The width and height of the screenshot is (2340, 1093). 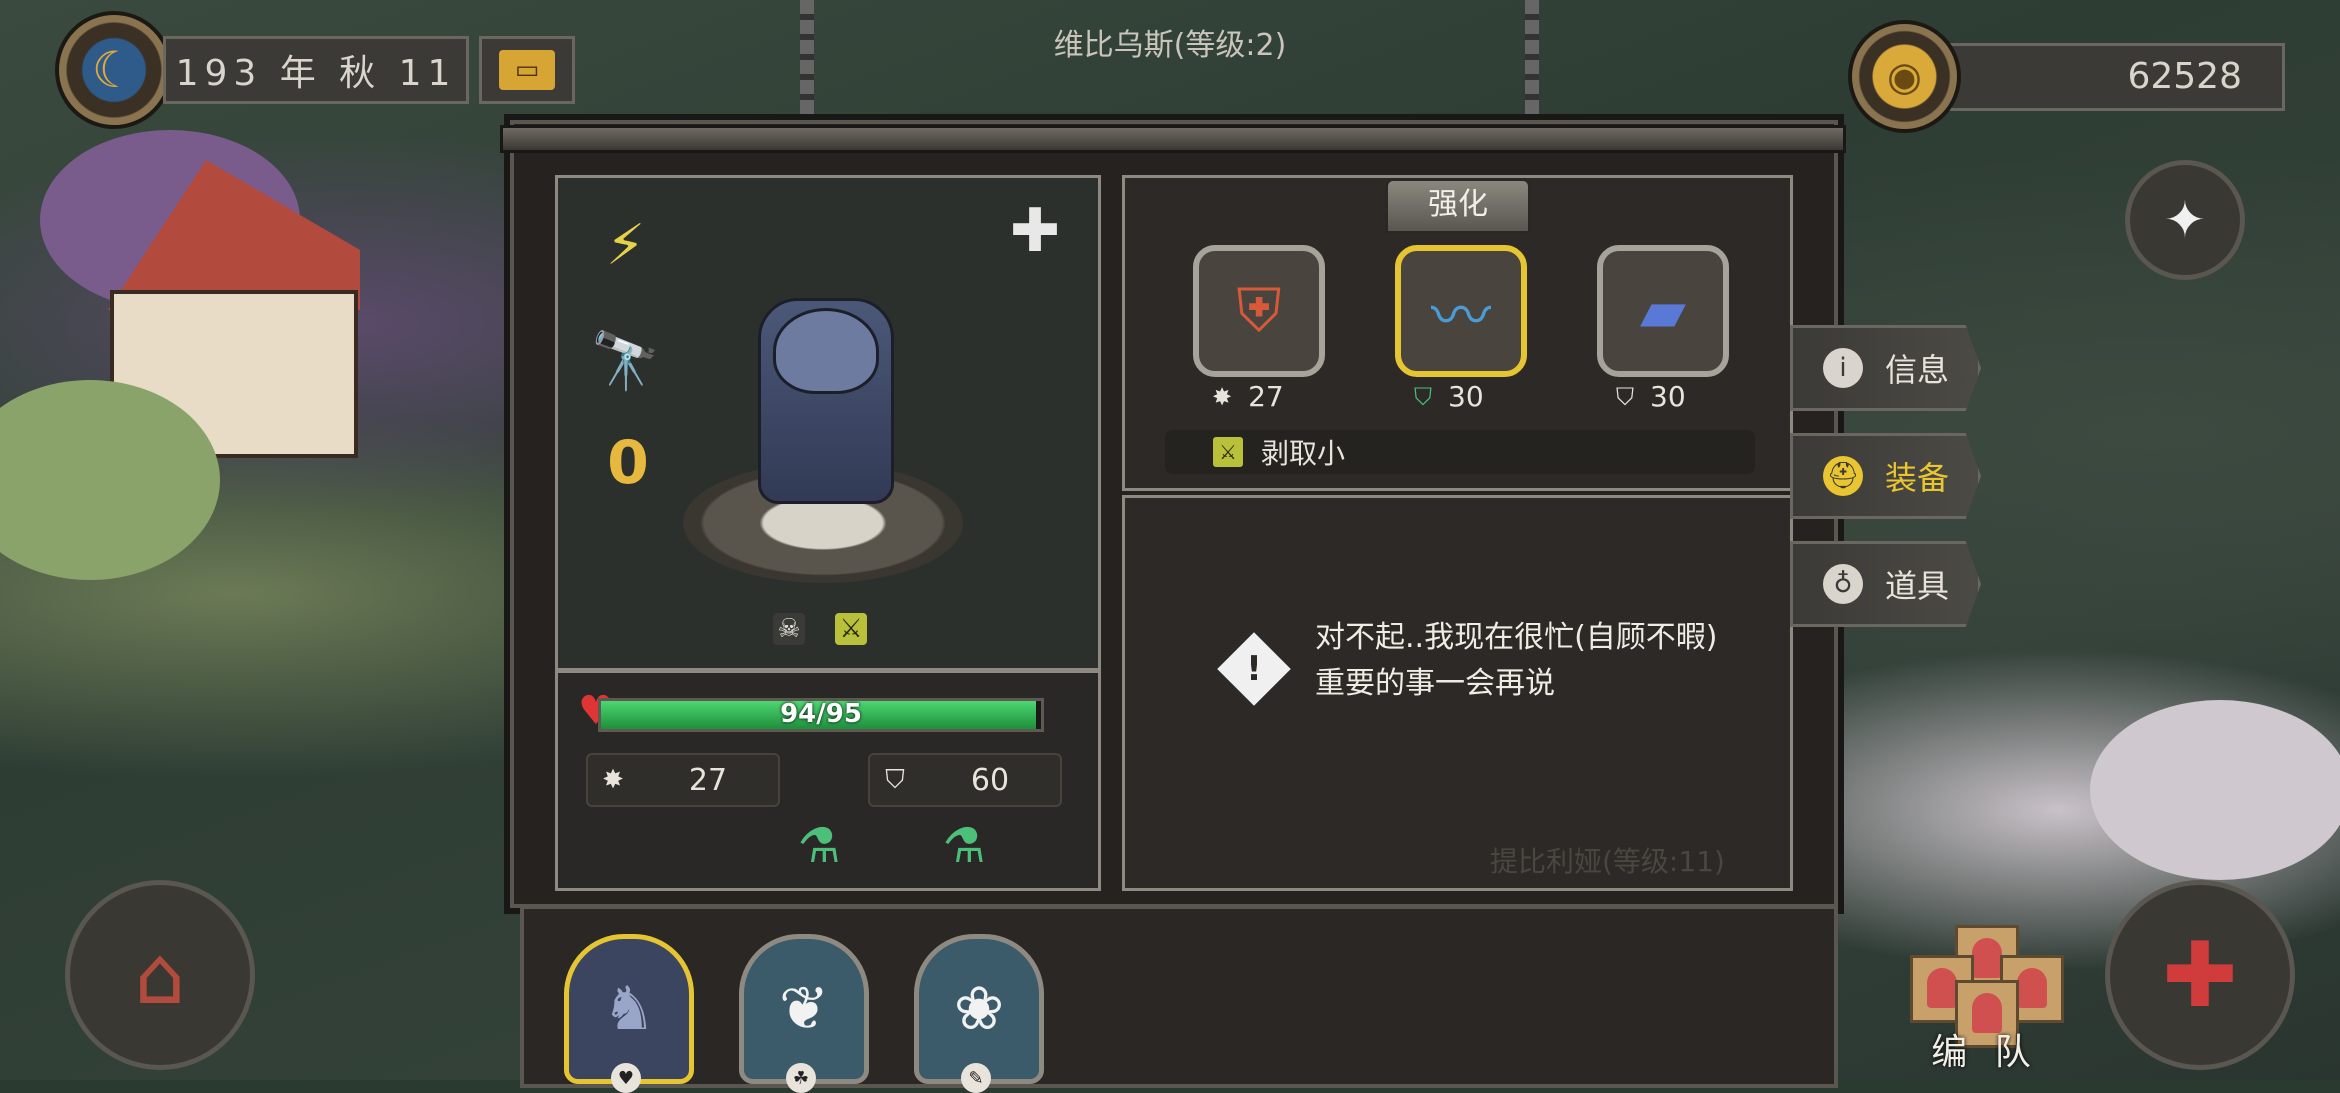 What do you see at coordinates (1460, 452) in the screenshot?
I see `skill-row: ⚔ 剥取小` at bounding box center [1460, 452].